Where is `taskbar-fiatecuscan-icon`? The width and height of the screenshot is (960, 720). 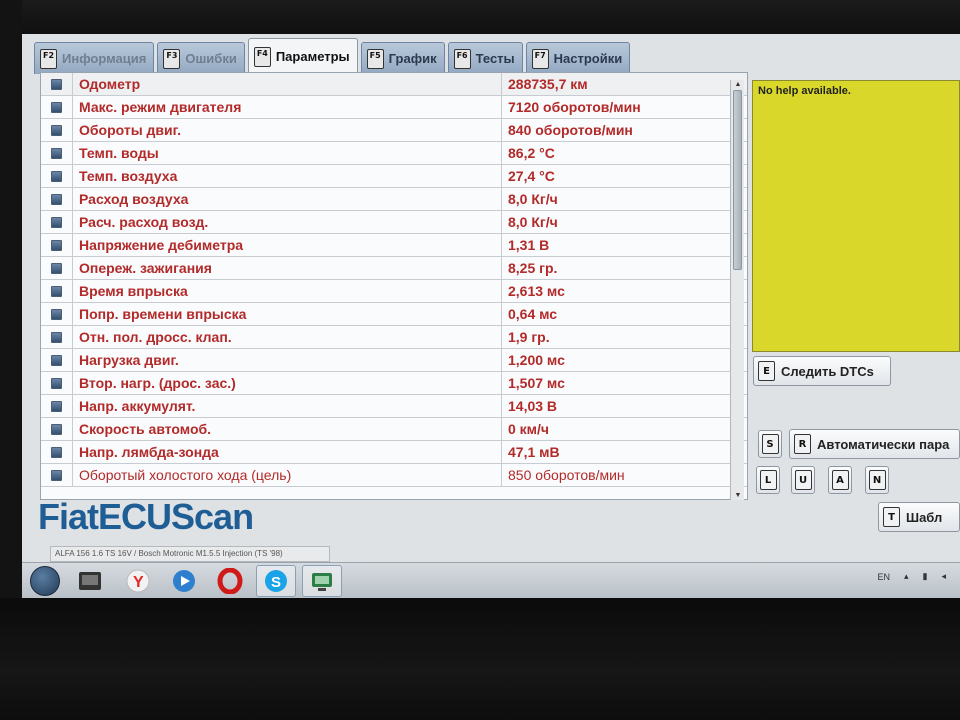 taskbar-fiatecuscan-icon is located at coordinates (322, 581).